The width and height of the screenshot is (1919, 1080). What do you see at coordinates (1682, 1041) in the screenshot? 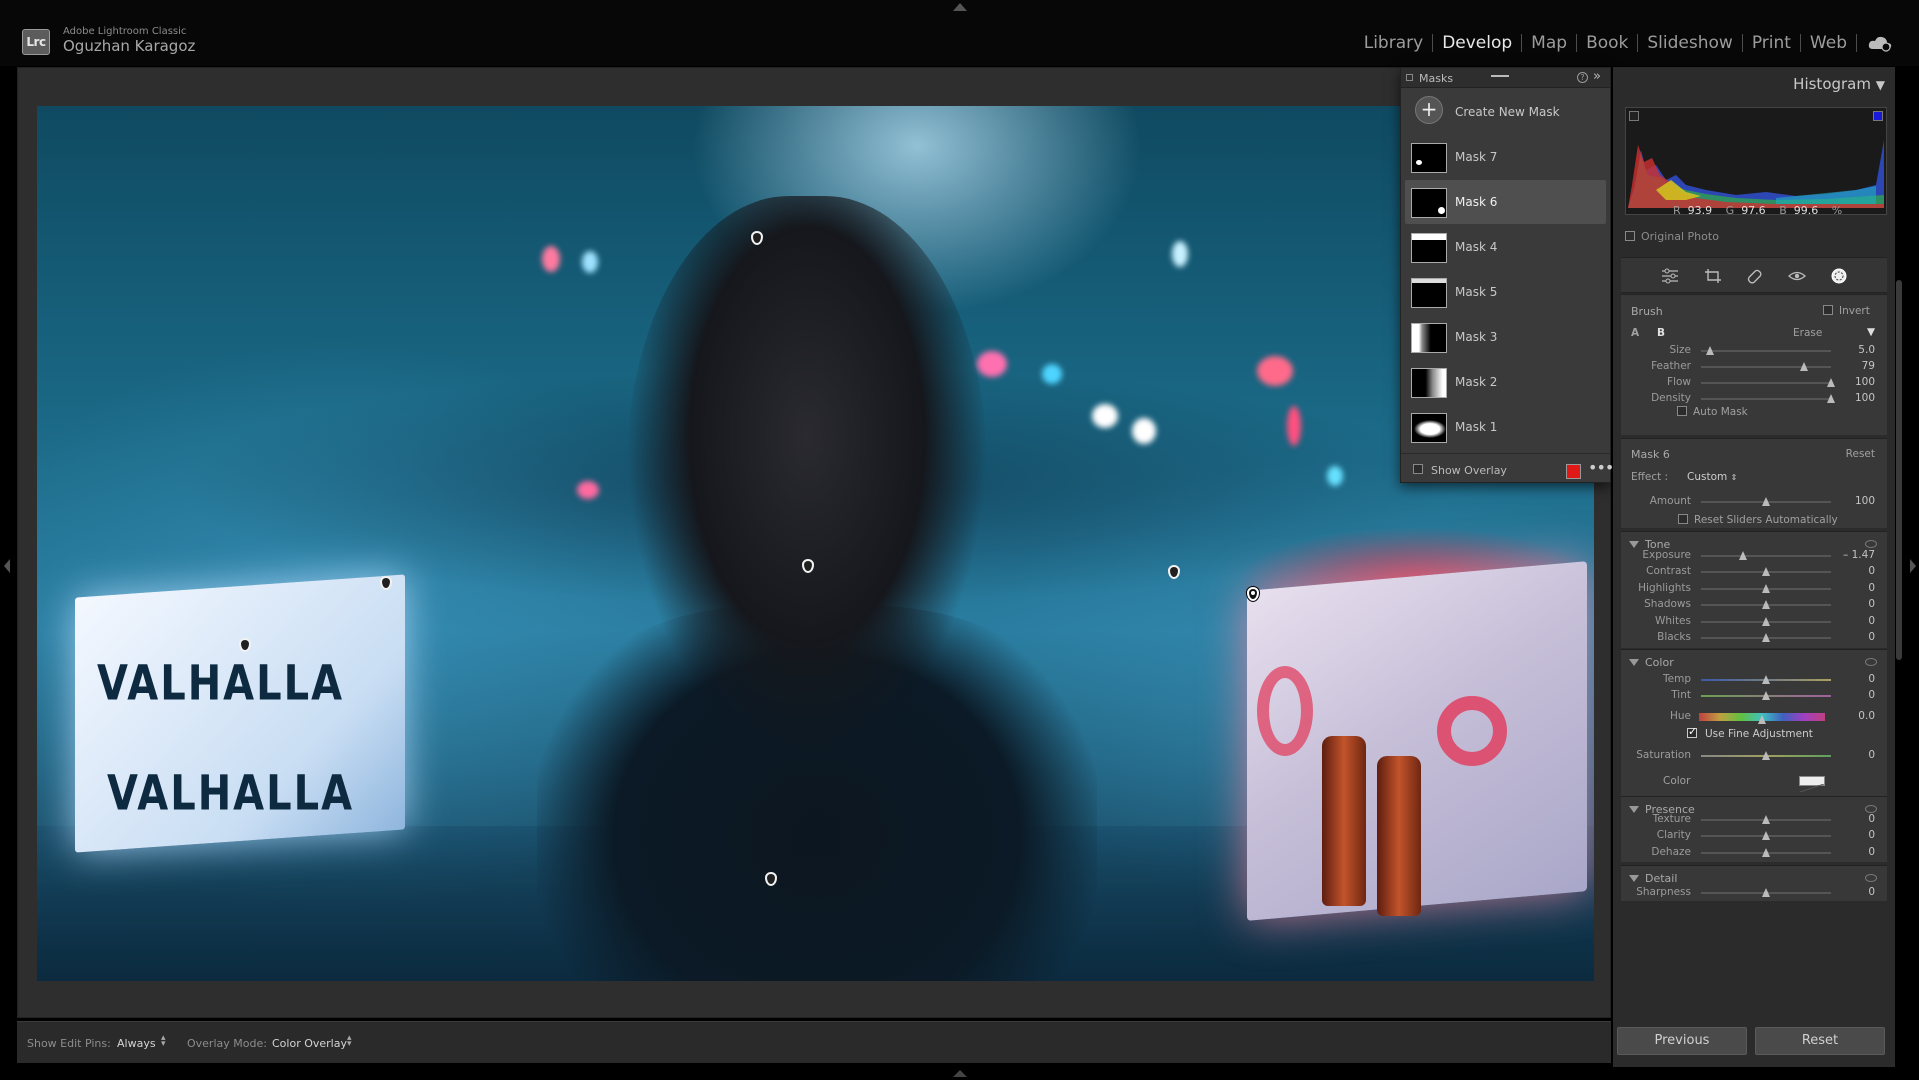
I see `previous-button: Previous` at bounding box center [1682, 1041].